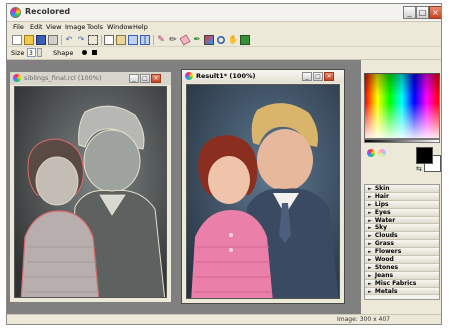 The height and width of the screenshot is (335, 474). Describe the element at coordinates (402, 220) in the screenshot. I see `category-item-water: ► Water` at that location.